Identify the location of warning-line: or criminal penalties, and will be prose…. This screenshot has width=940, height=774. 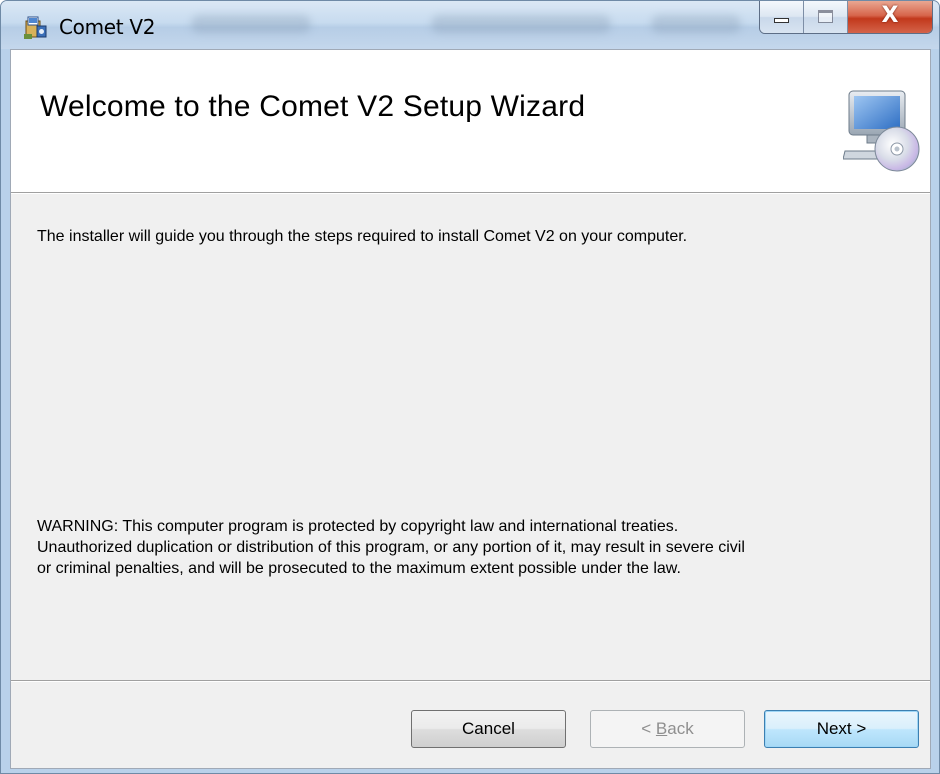
(359, 568).